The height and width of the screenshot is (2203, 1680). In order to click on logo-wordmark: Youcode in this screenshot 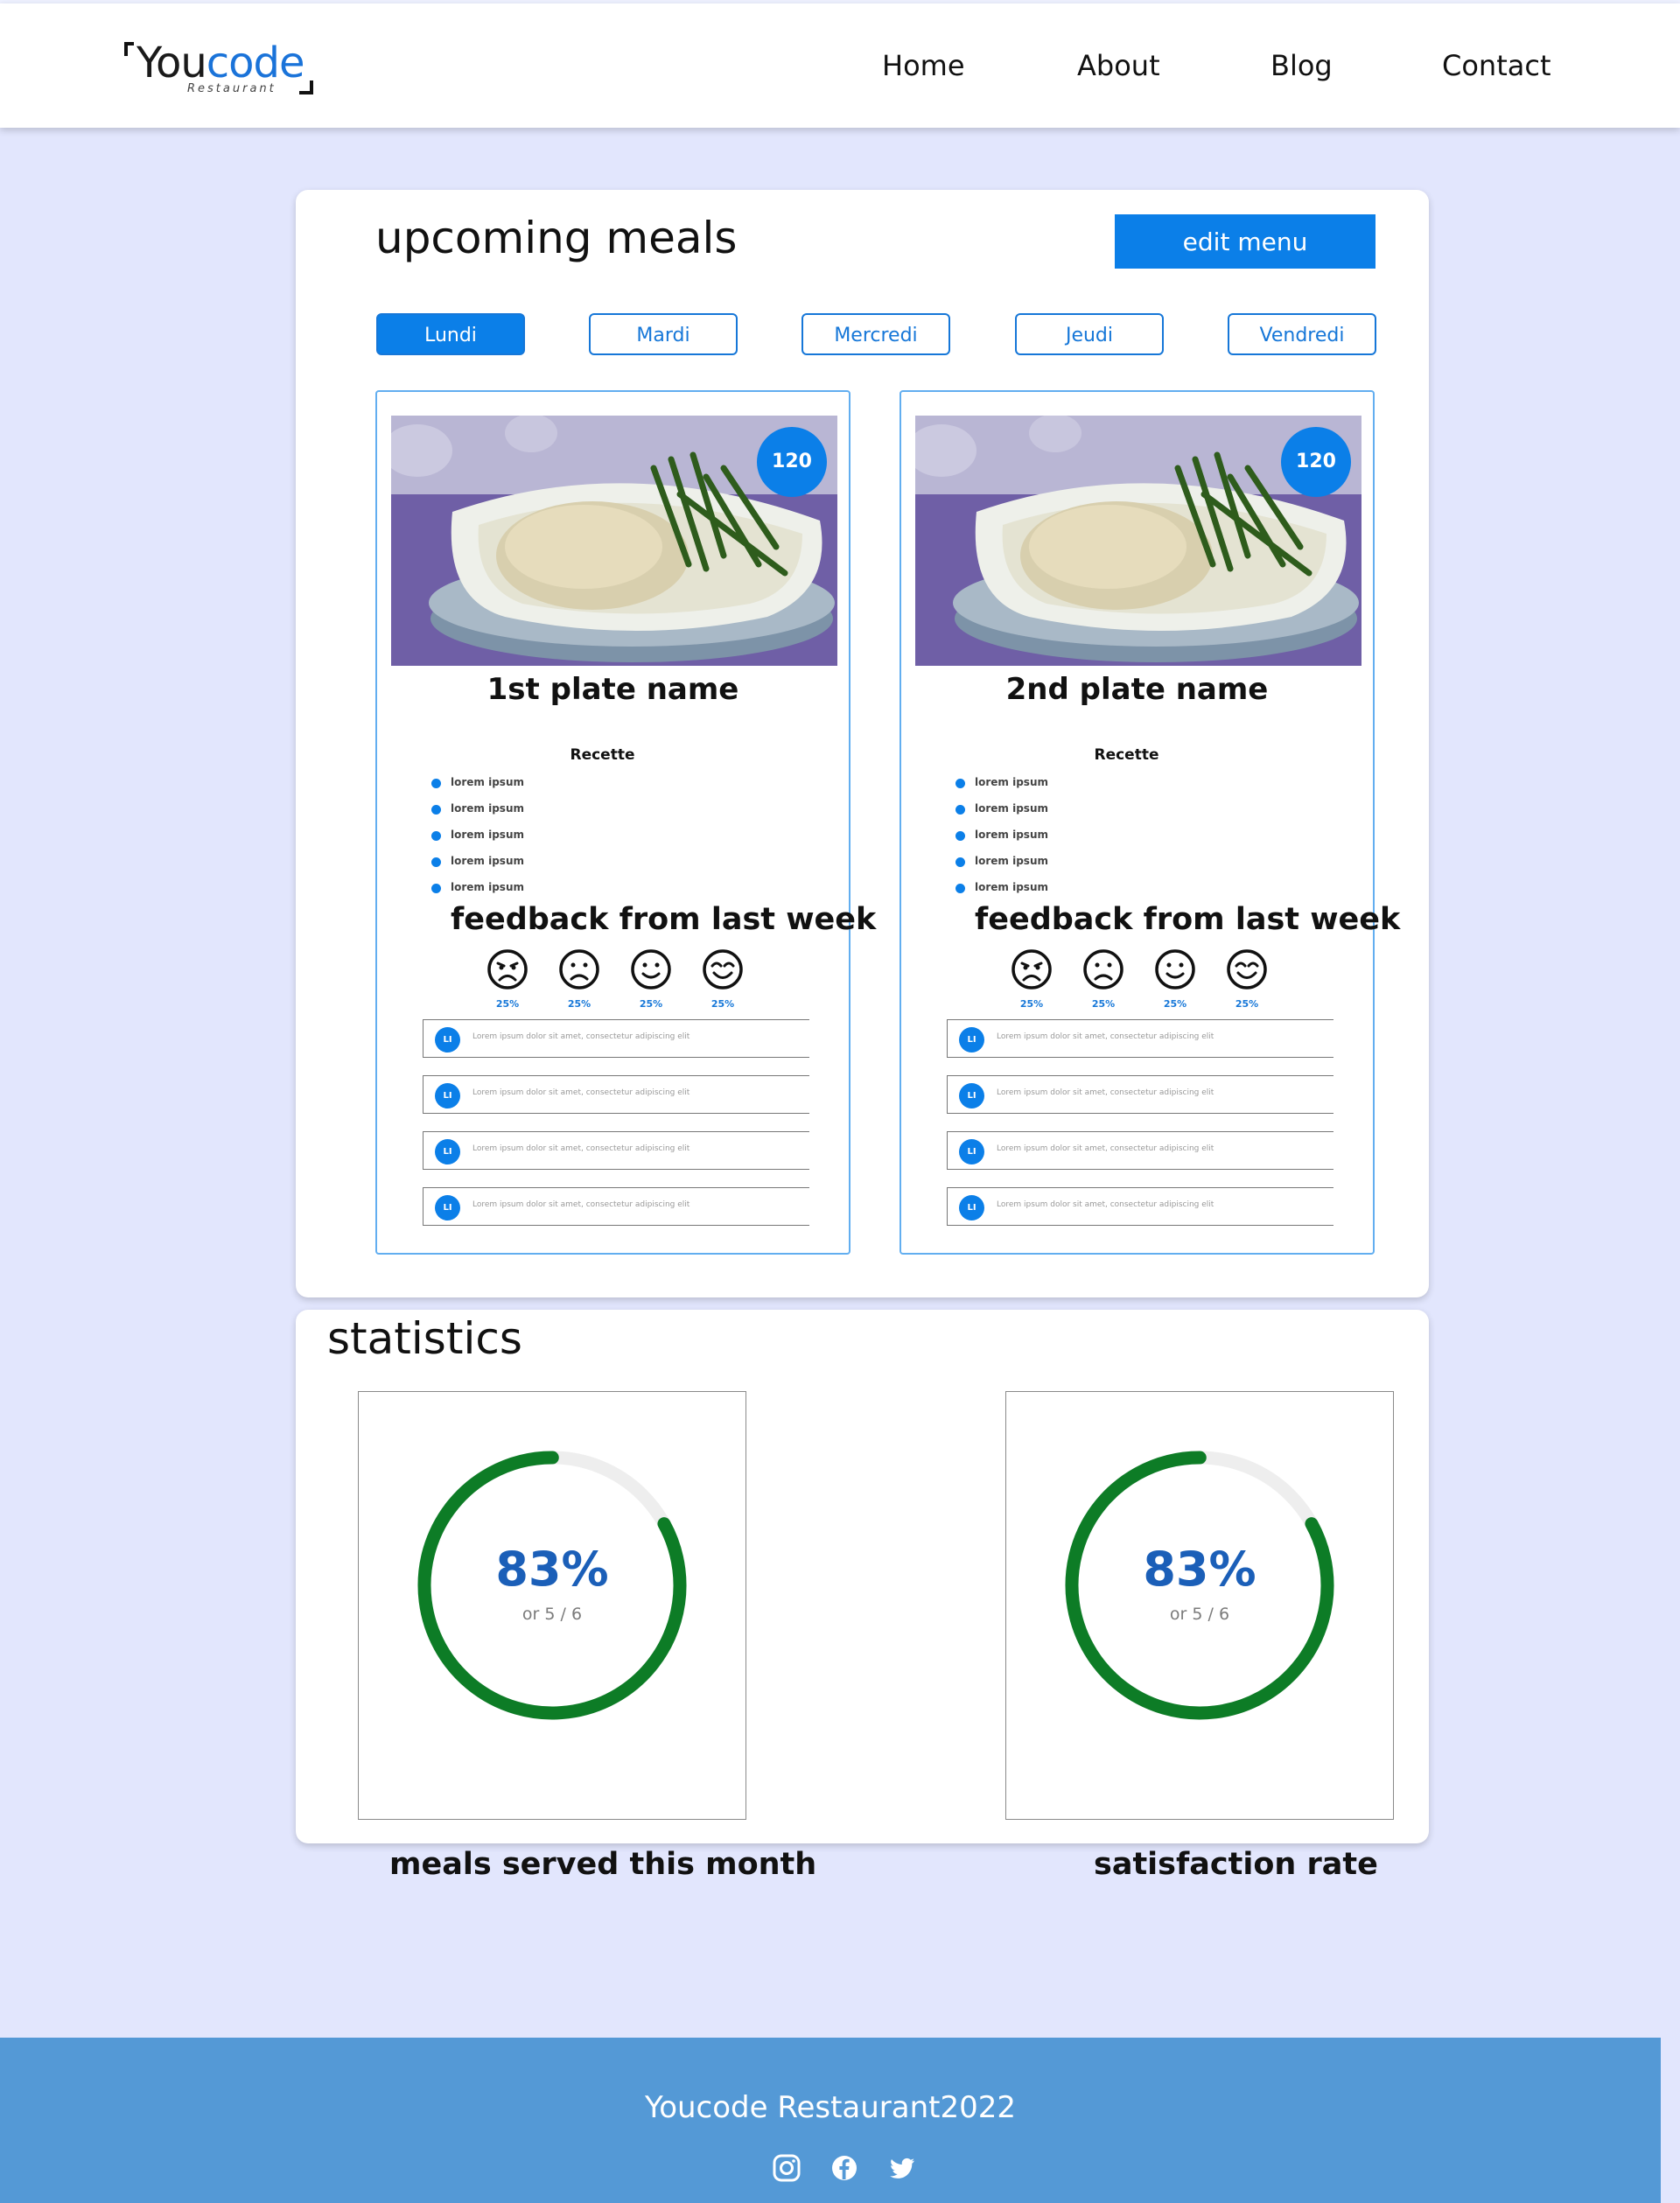, I will do `click(220, 63)`.